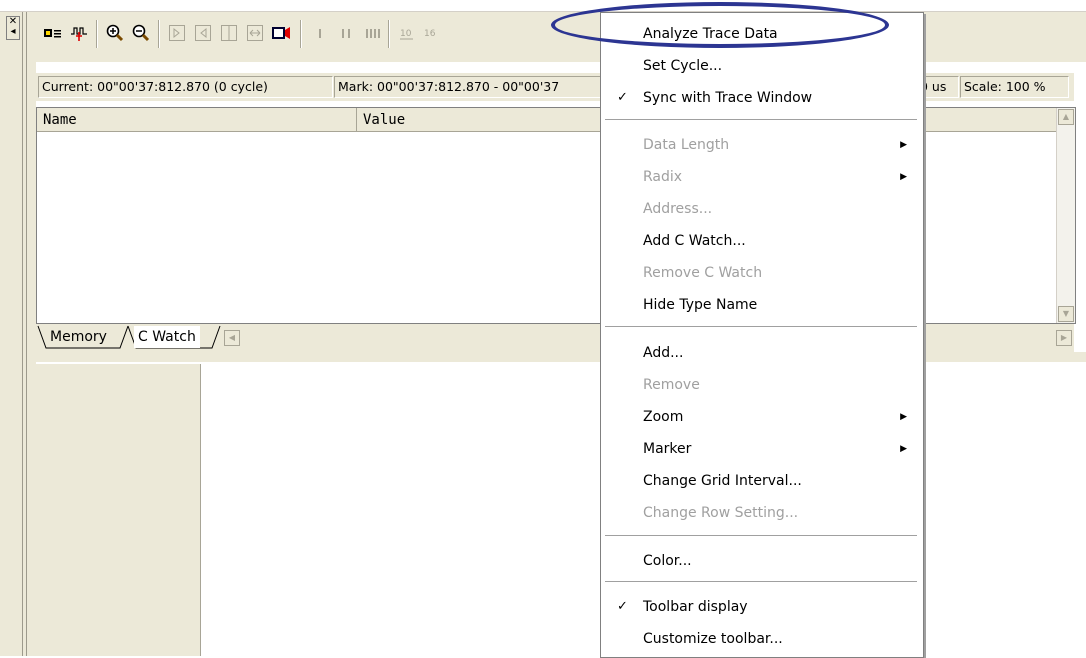 The height and width of the screenshot is (658, 1086). What do you see at coordinates (141, 33) in the screenshot?
I see `zoom-out-icon` at bounding box center [141, 33].